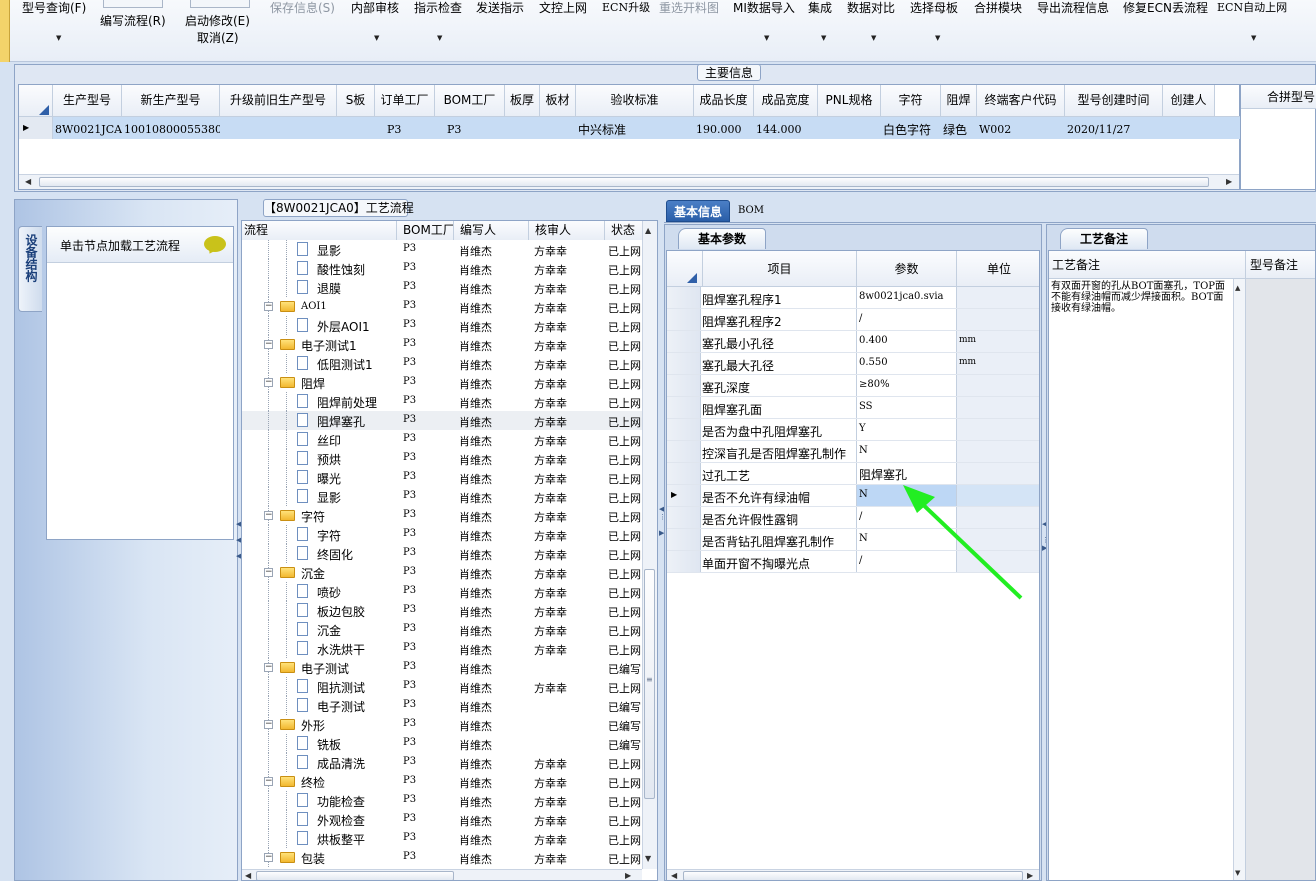  Describe the element at coordinates (442, 648) in the screenshot. I see `flow-row: 水洗烘干 P3 肖维杰 方幸幸 已上网` at that location.